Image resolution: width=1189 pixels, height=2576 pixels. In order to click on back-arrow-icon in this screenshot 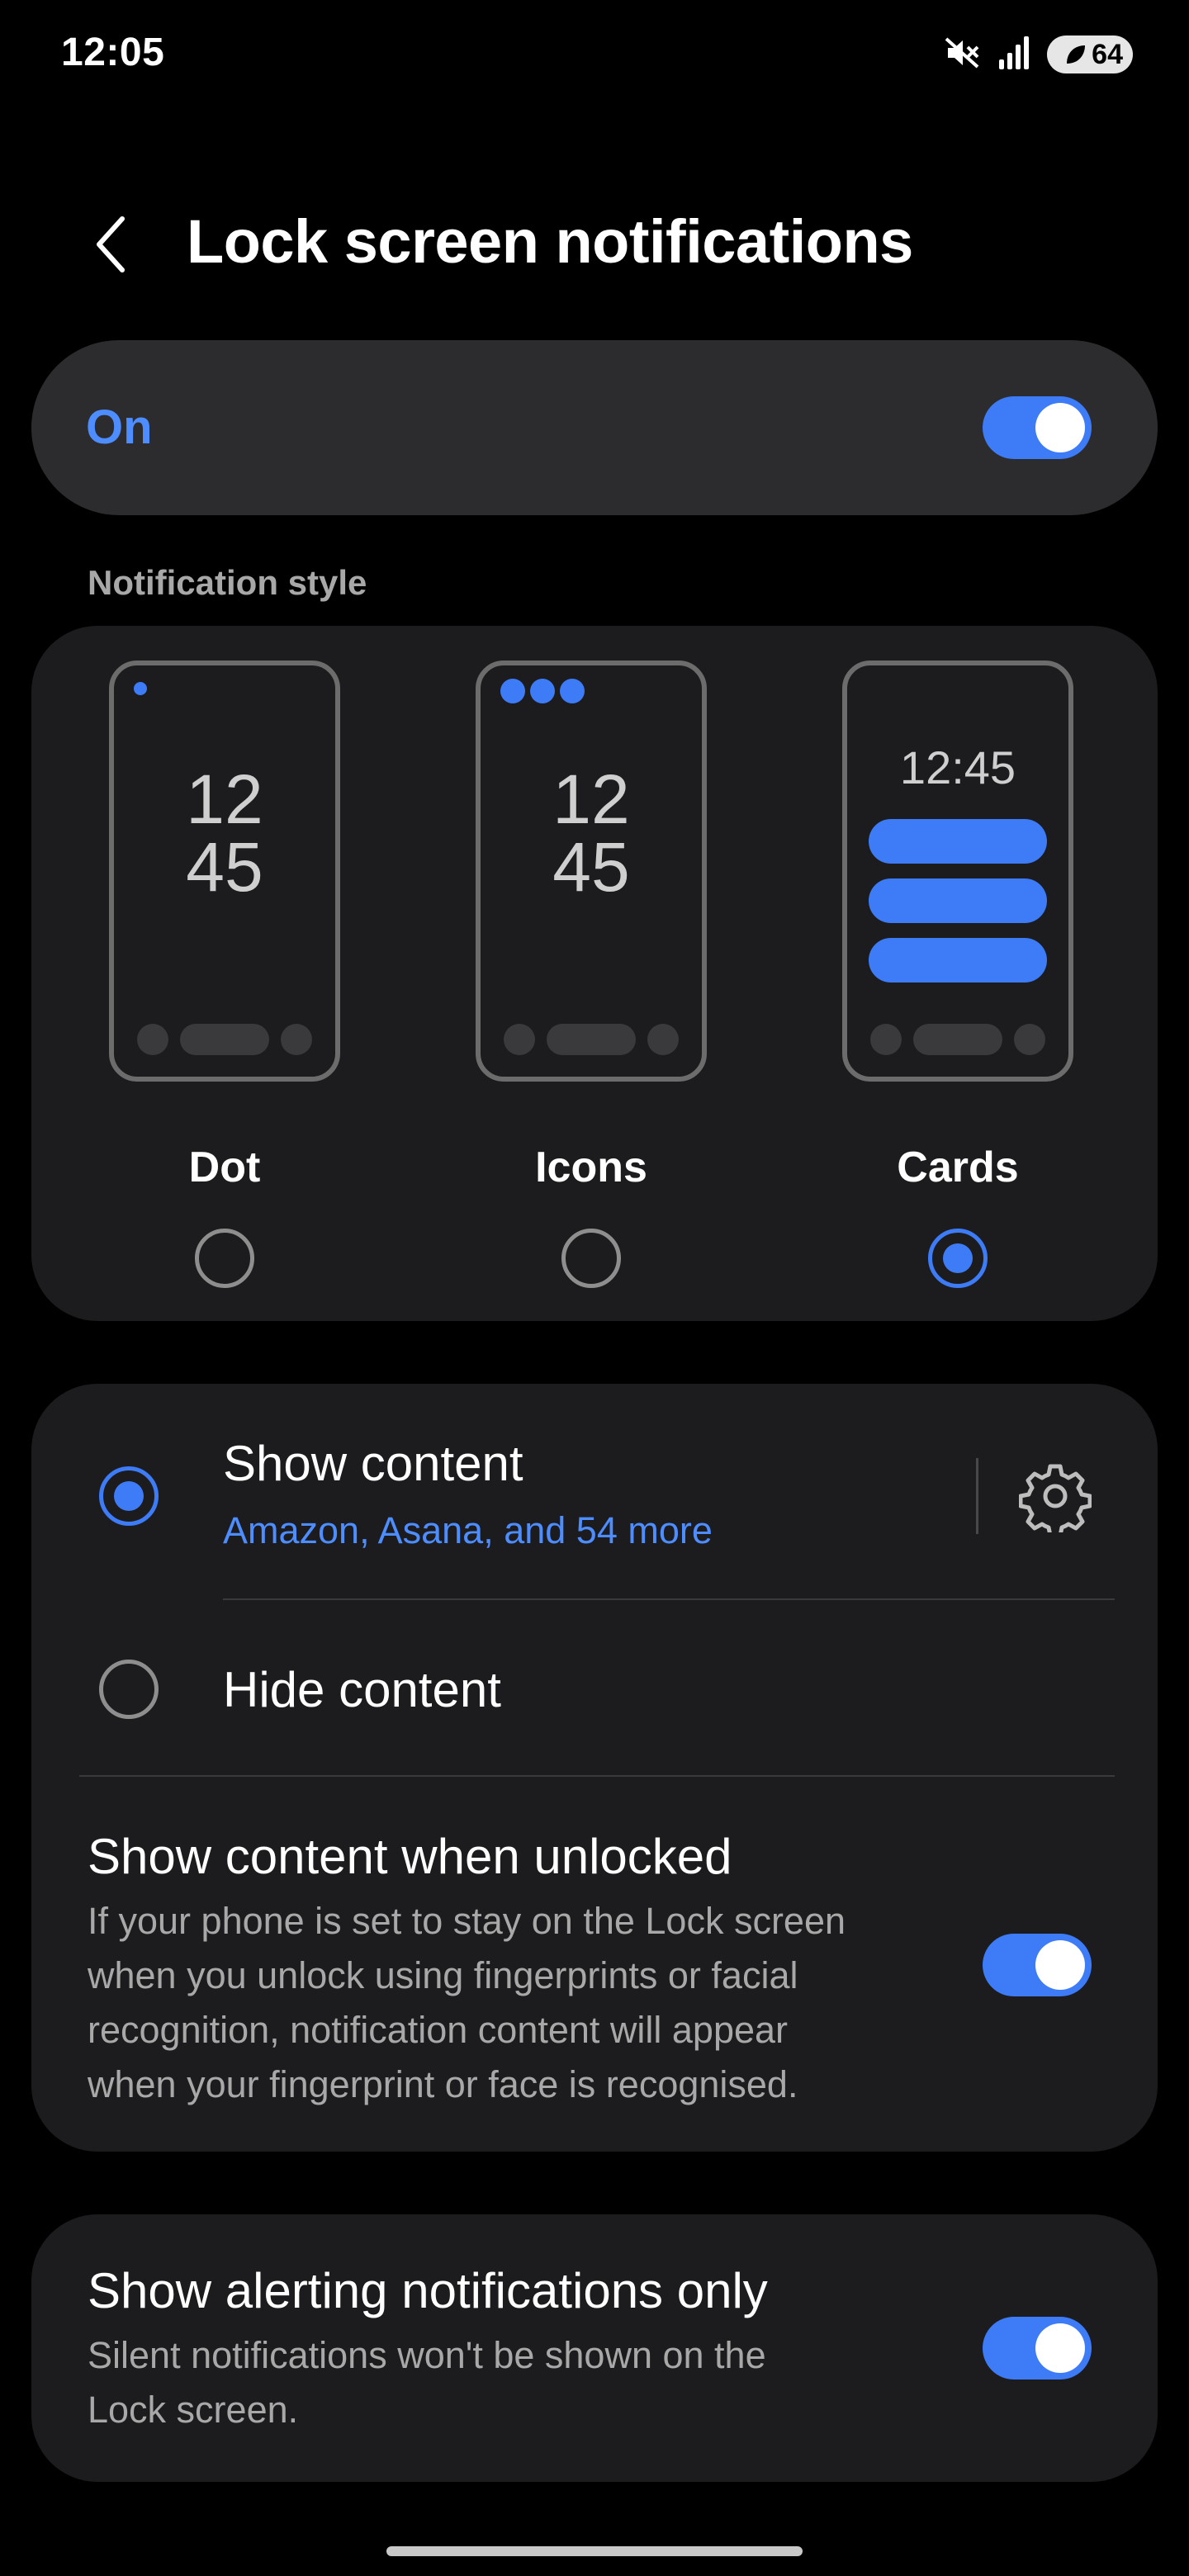, I will do `click(111, 244)`.